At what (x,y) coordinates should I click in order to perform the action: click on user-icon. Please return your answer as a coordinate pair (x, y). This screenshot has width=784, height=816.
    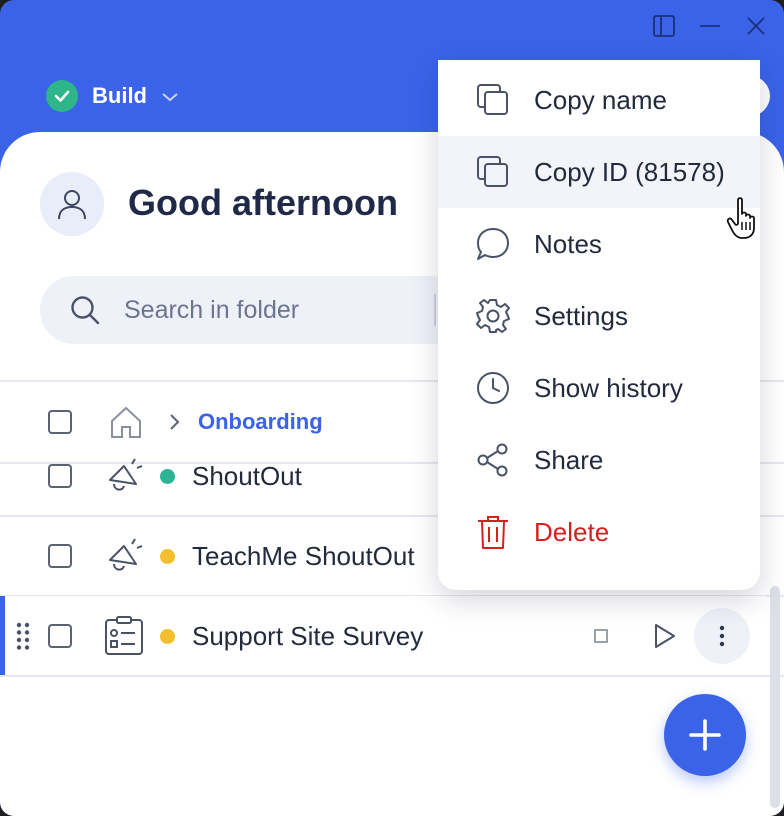
    Looking at the image, I should click on (72, 205).